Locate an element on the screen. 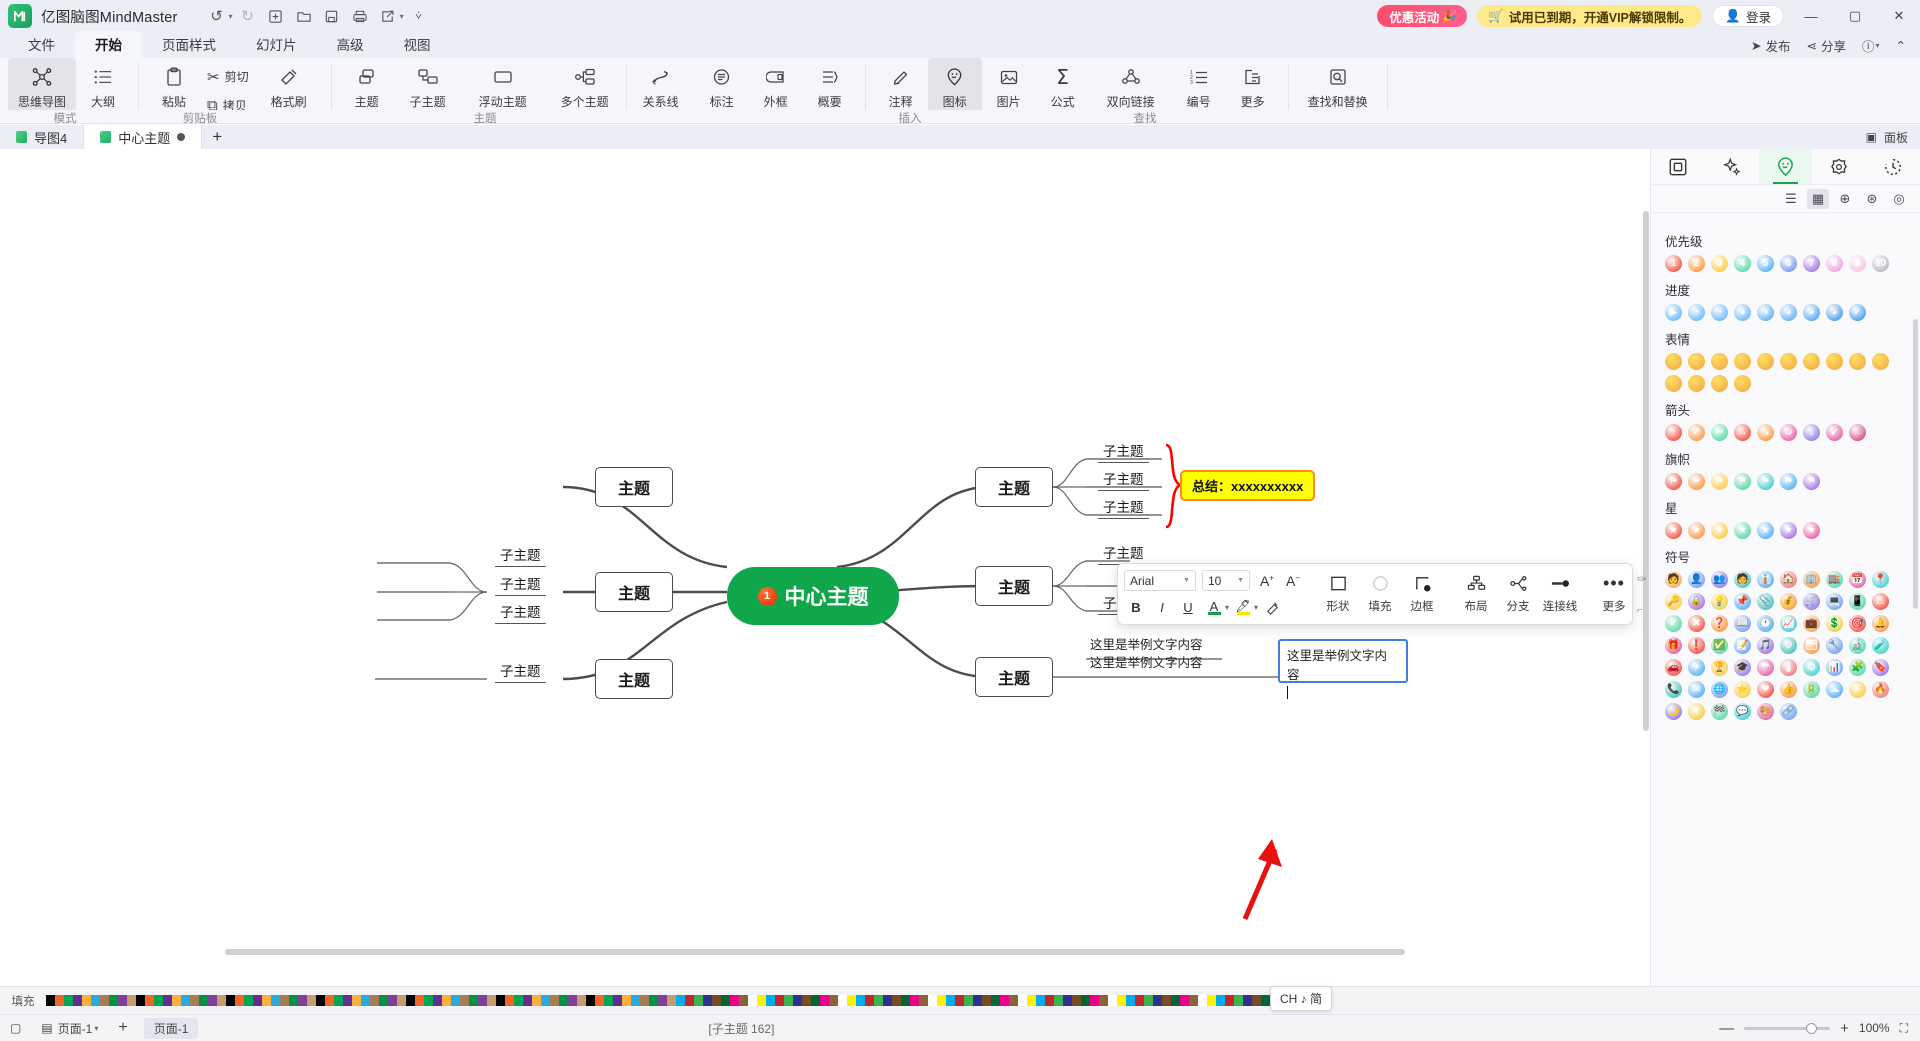  sticker-symbol-51: ✉ is located at coordinates (1696, 689).